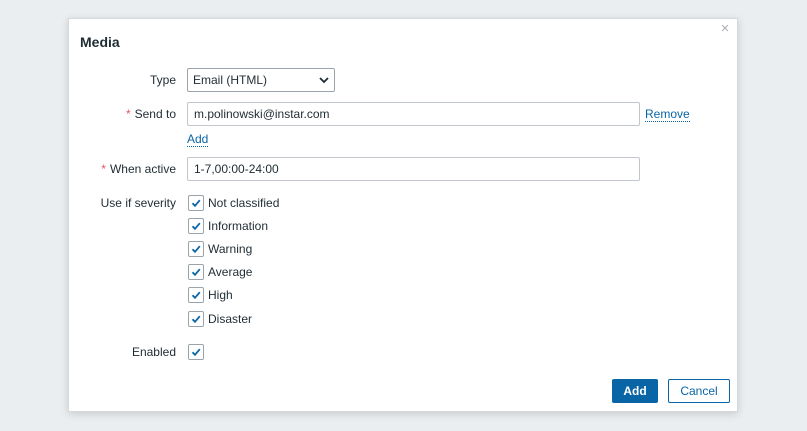  Describe the element at coordinates (635, 391) in the screenshot. I see `add-button: Add` at that location.